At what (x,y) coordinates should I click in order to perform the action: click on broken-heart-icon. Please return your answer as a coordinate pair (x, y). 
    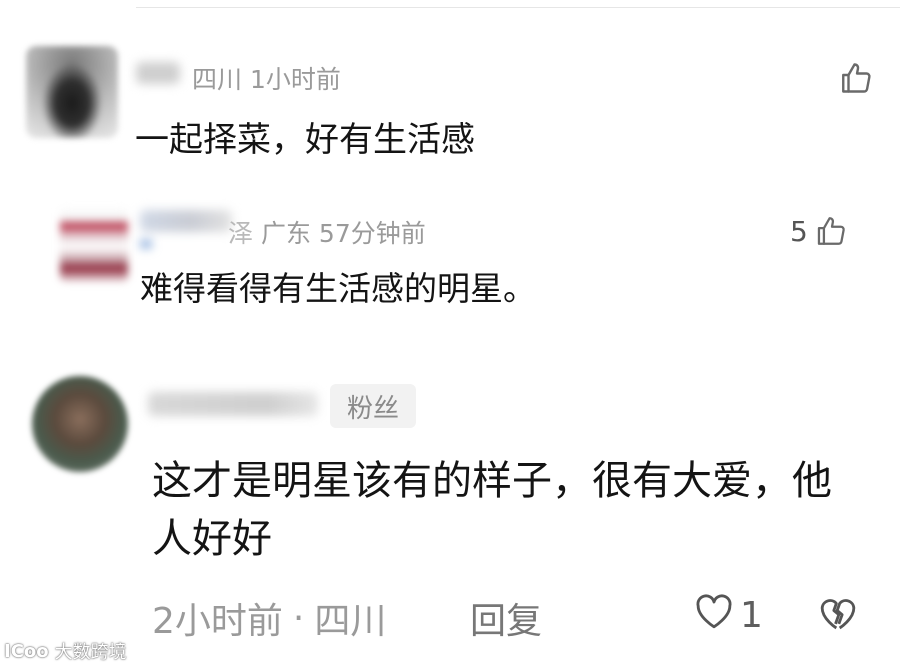
    Looking at the image, I should click on (838, 617).